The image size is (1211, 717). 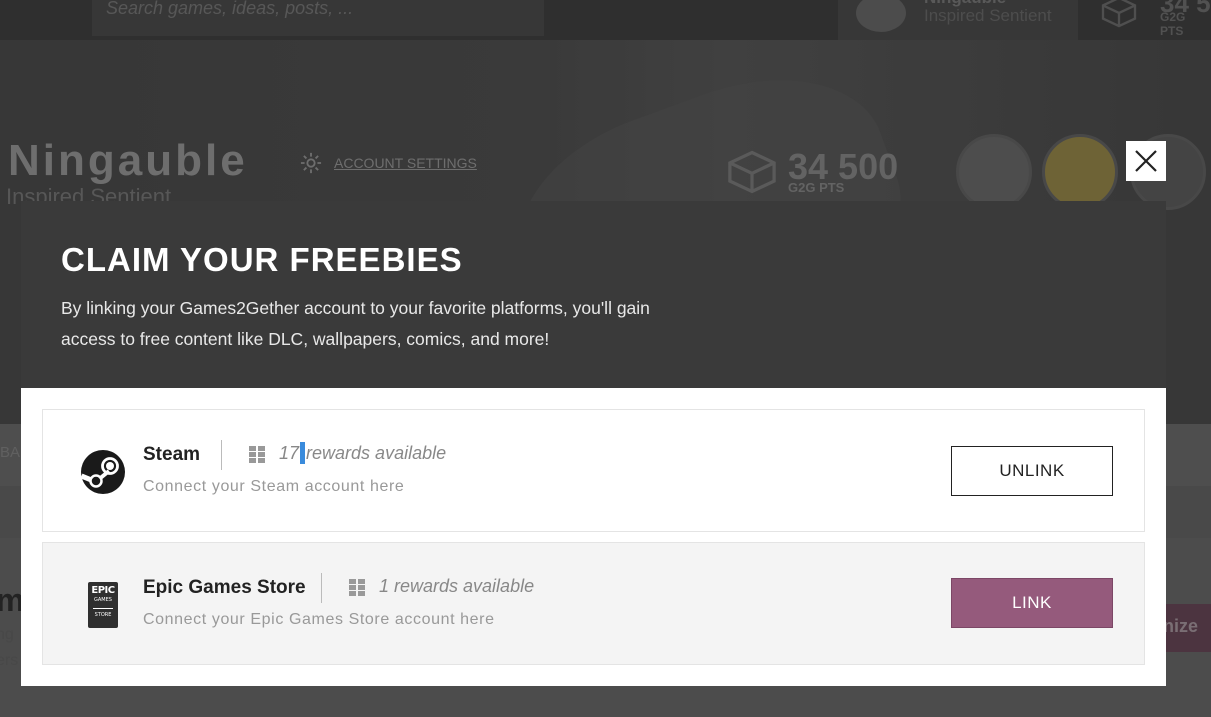 I want to click on close-button, so click(x=1146, y=161).